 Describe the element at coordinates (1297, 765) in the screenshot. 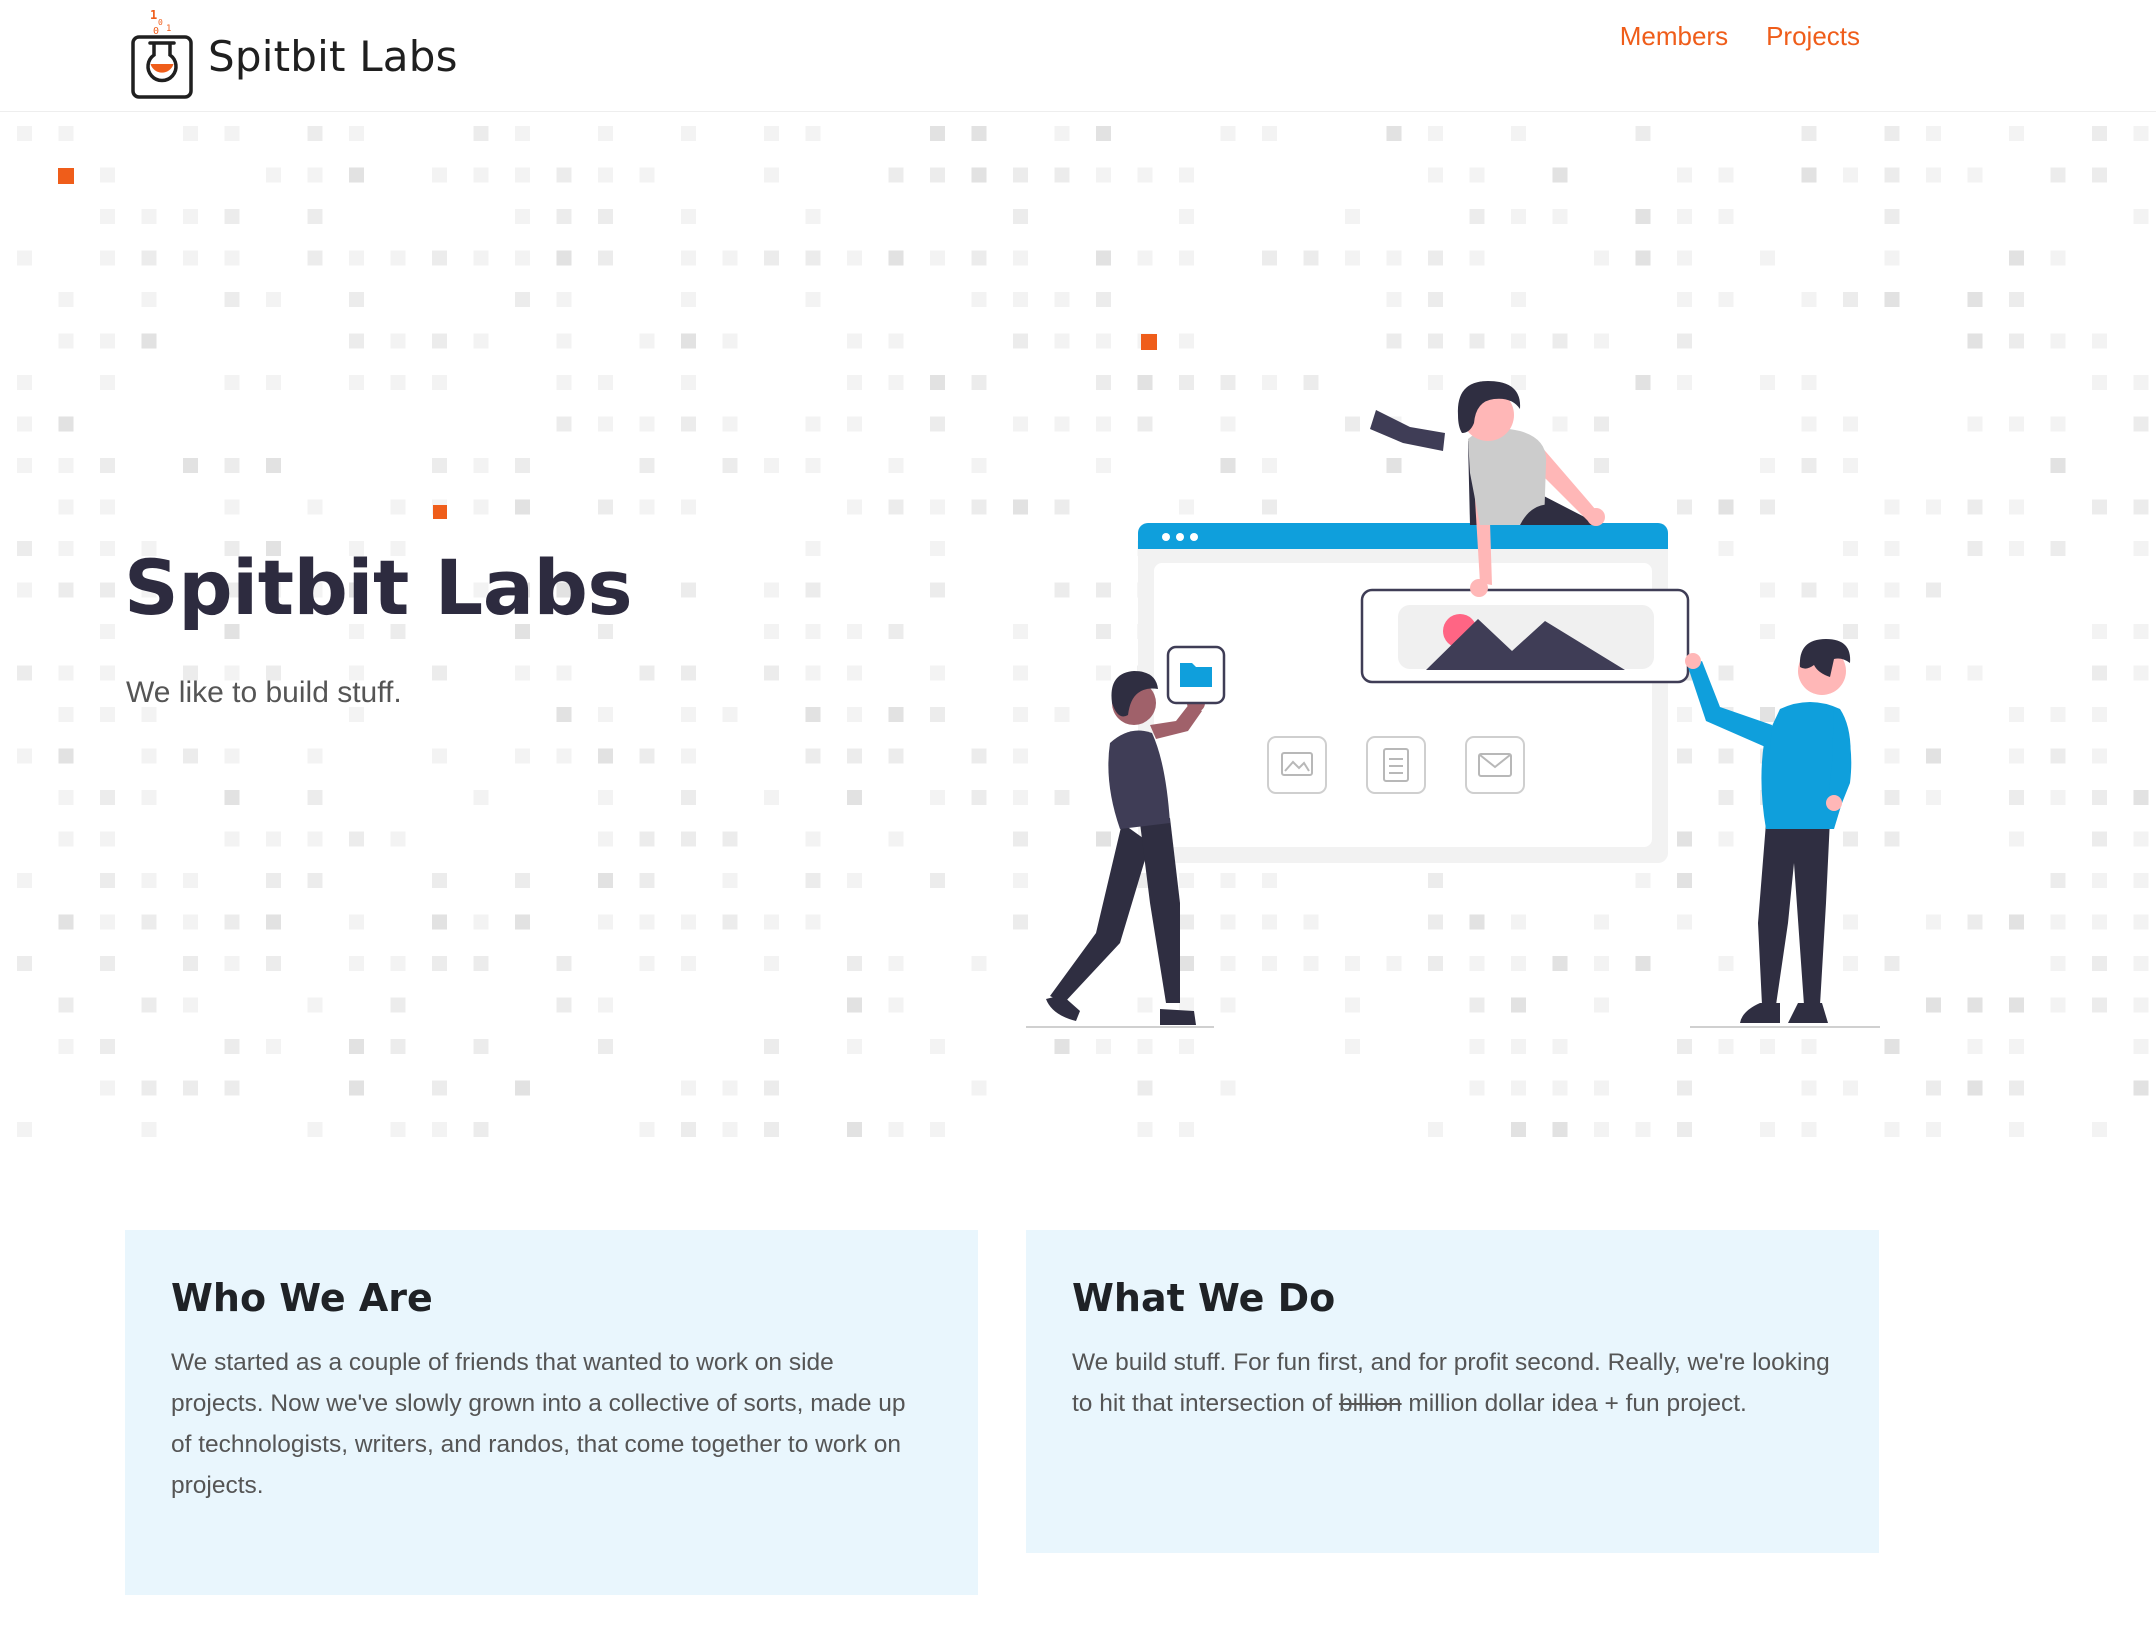

I see `image-icon` at that location.